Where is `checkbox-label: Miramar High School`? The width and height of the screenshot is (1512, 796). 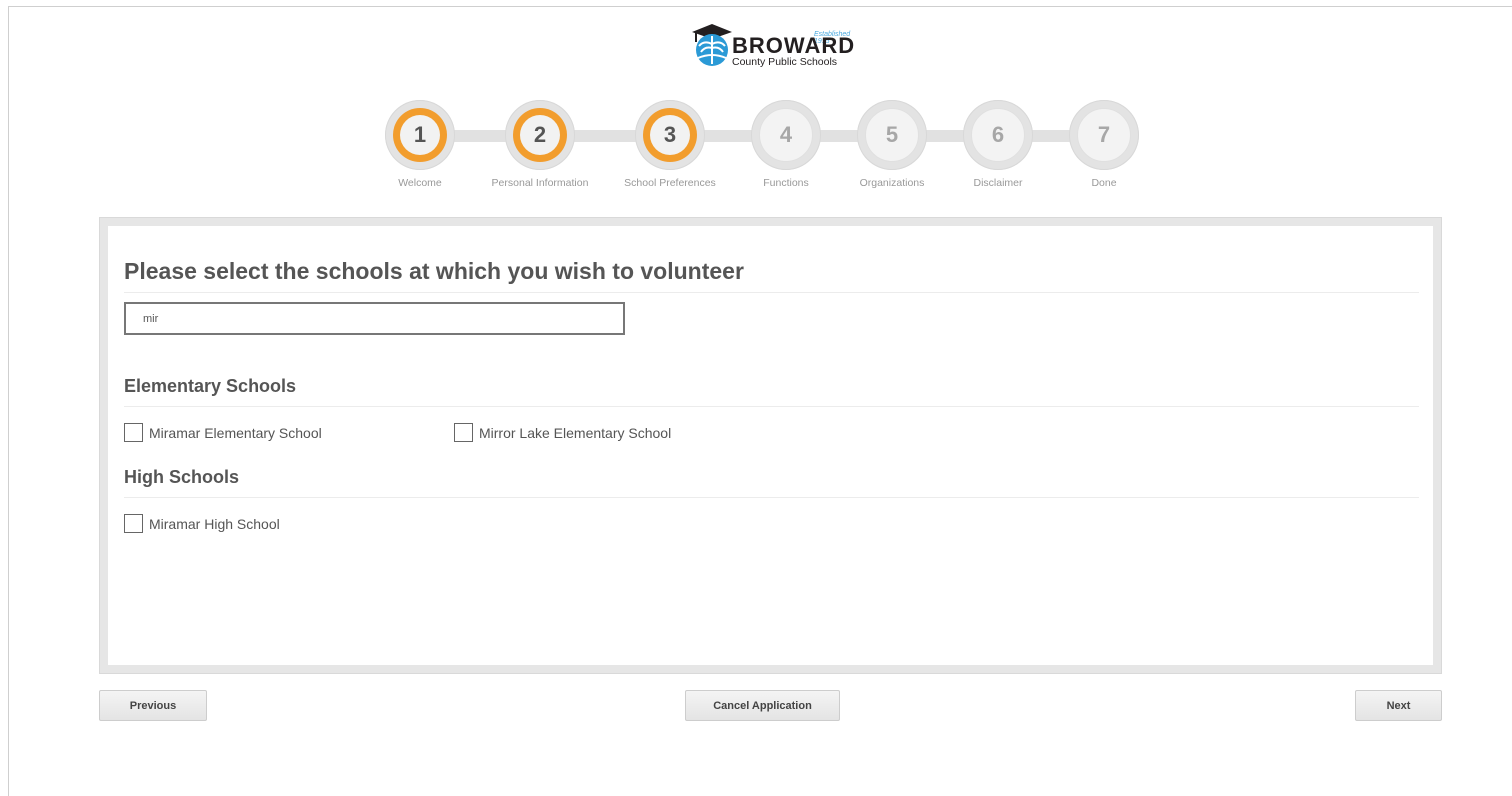
checkbox-label: Miramar High School is located at coordinates (214, 523).